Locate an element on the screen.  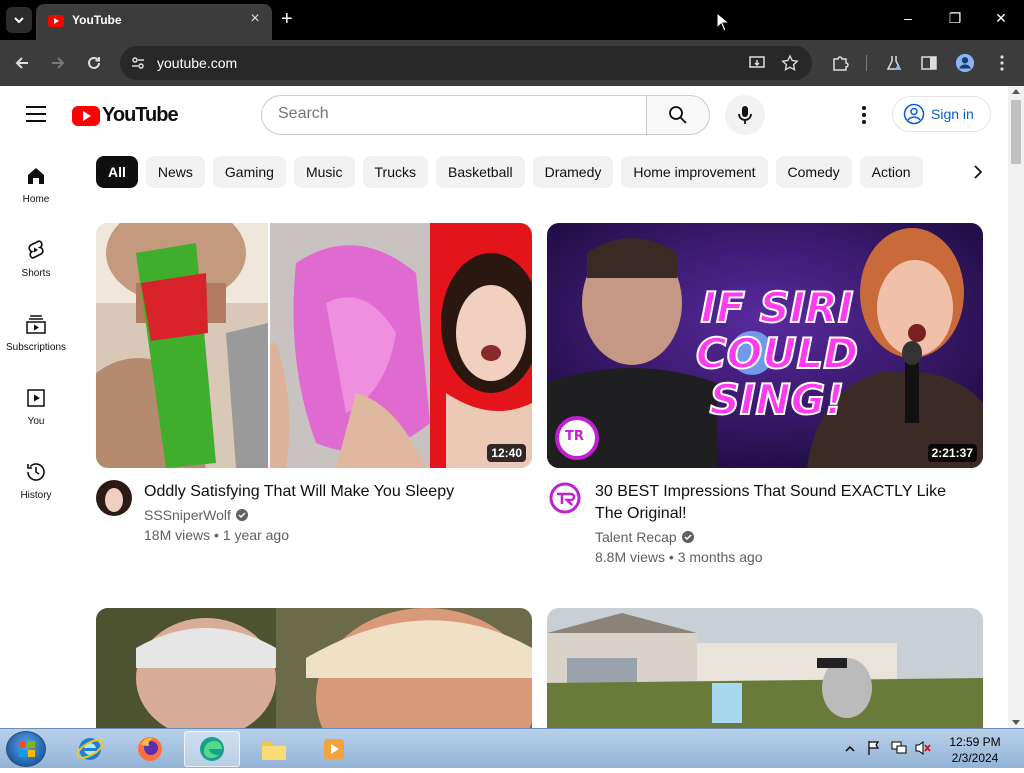
sign-in-label: Sign in is located at coordinates (952, 114).